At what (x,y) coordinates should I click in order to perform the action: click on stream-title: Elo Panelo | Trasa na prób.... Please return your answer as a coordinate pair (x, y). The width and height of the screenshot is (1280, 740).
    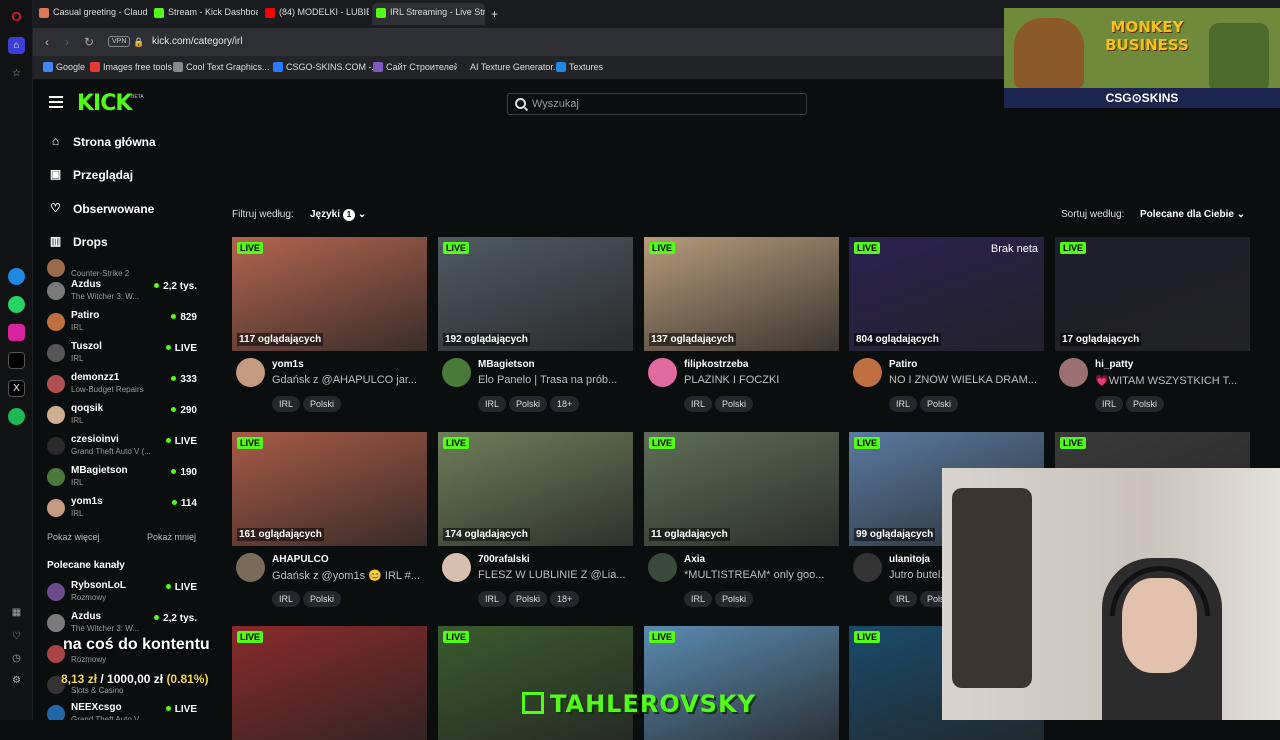
    Looking at the image, I should click on (553, 380).